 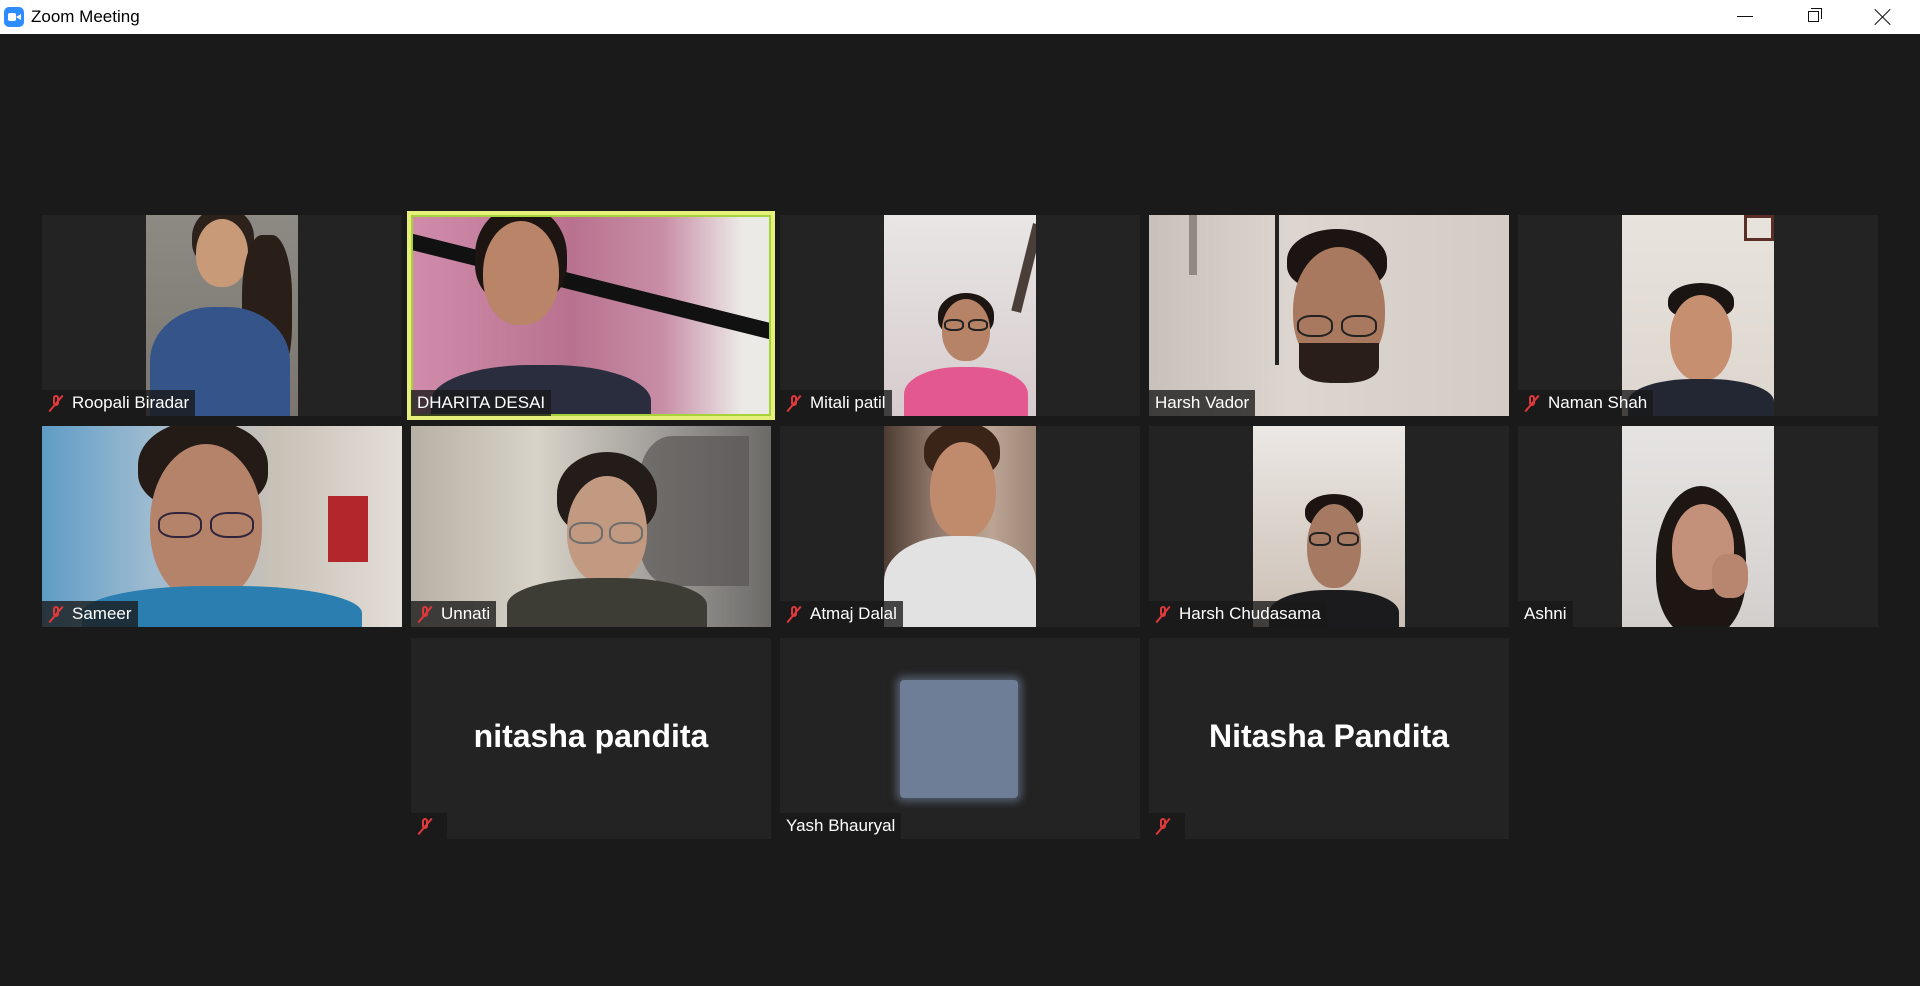 What do you see at coordinates (960, 17) in the screenshot?
I see `title-bar: Zoom Meeting` at bounding box center [960, 17].